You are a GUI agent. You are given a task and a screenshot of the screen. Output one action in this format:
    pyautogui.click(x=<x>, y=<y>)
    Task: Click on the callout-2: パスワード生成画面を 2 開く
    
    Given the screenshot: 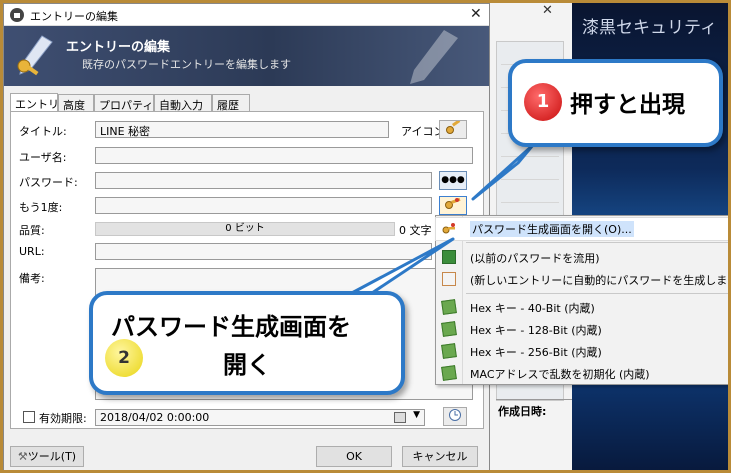 What is the action you would take?
    pyautogui.click(x=247, y=343)
    